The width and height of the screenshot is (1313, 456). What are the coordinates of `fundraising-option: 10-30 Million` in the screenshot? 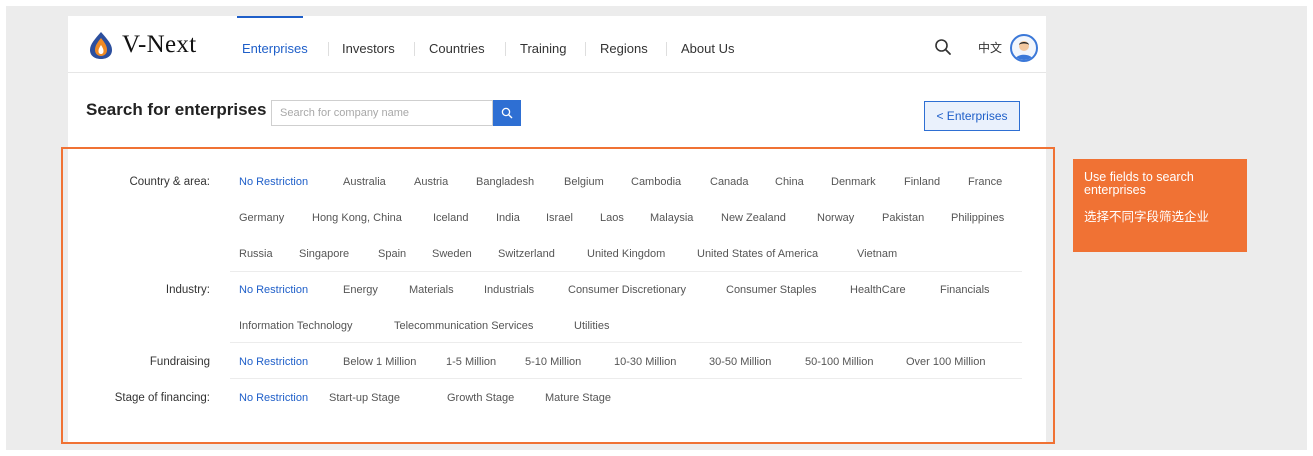 It's located at (645, 362).